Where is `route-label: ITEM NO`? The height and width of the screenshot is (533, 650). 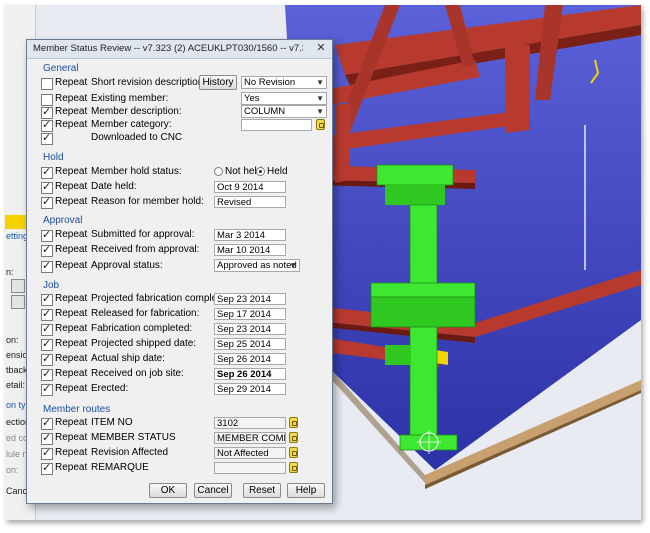 route-label: ITEM NO is located at coordinates (112, 422).